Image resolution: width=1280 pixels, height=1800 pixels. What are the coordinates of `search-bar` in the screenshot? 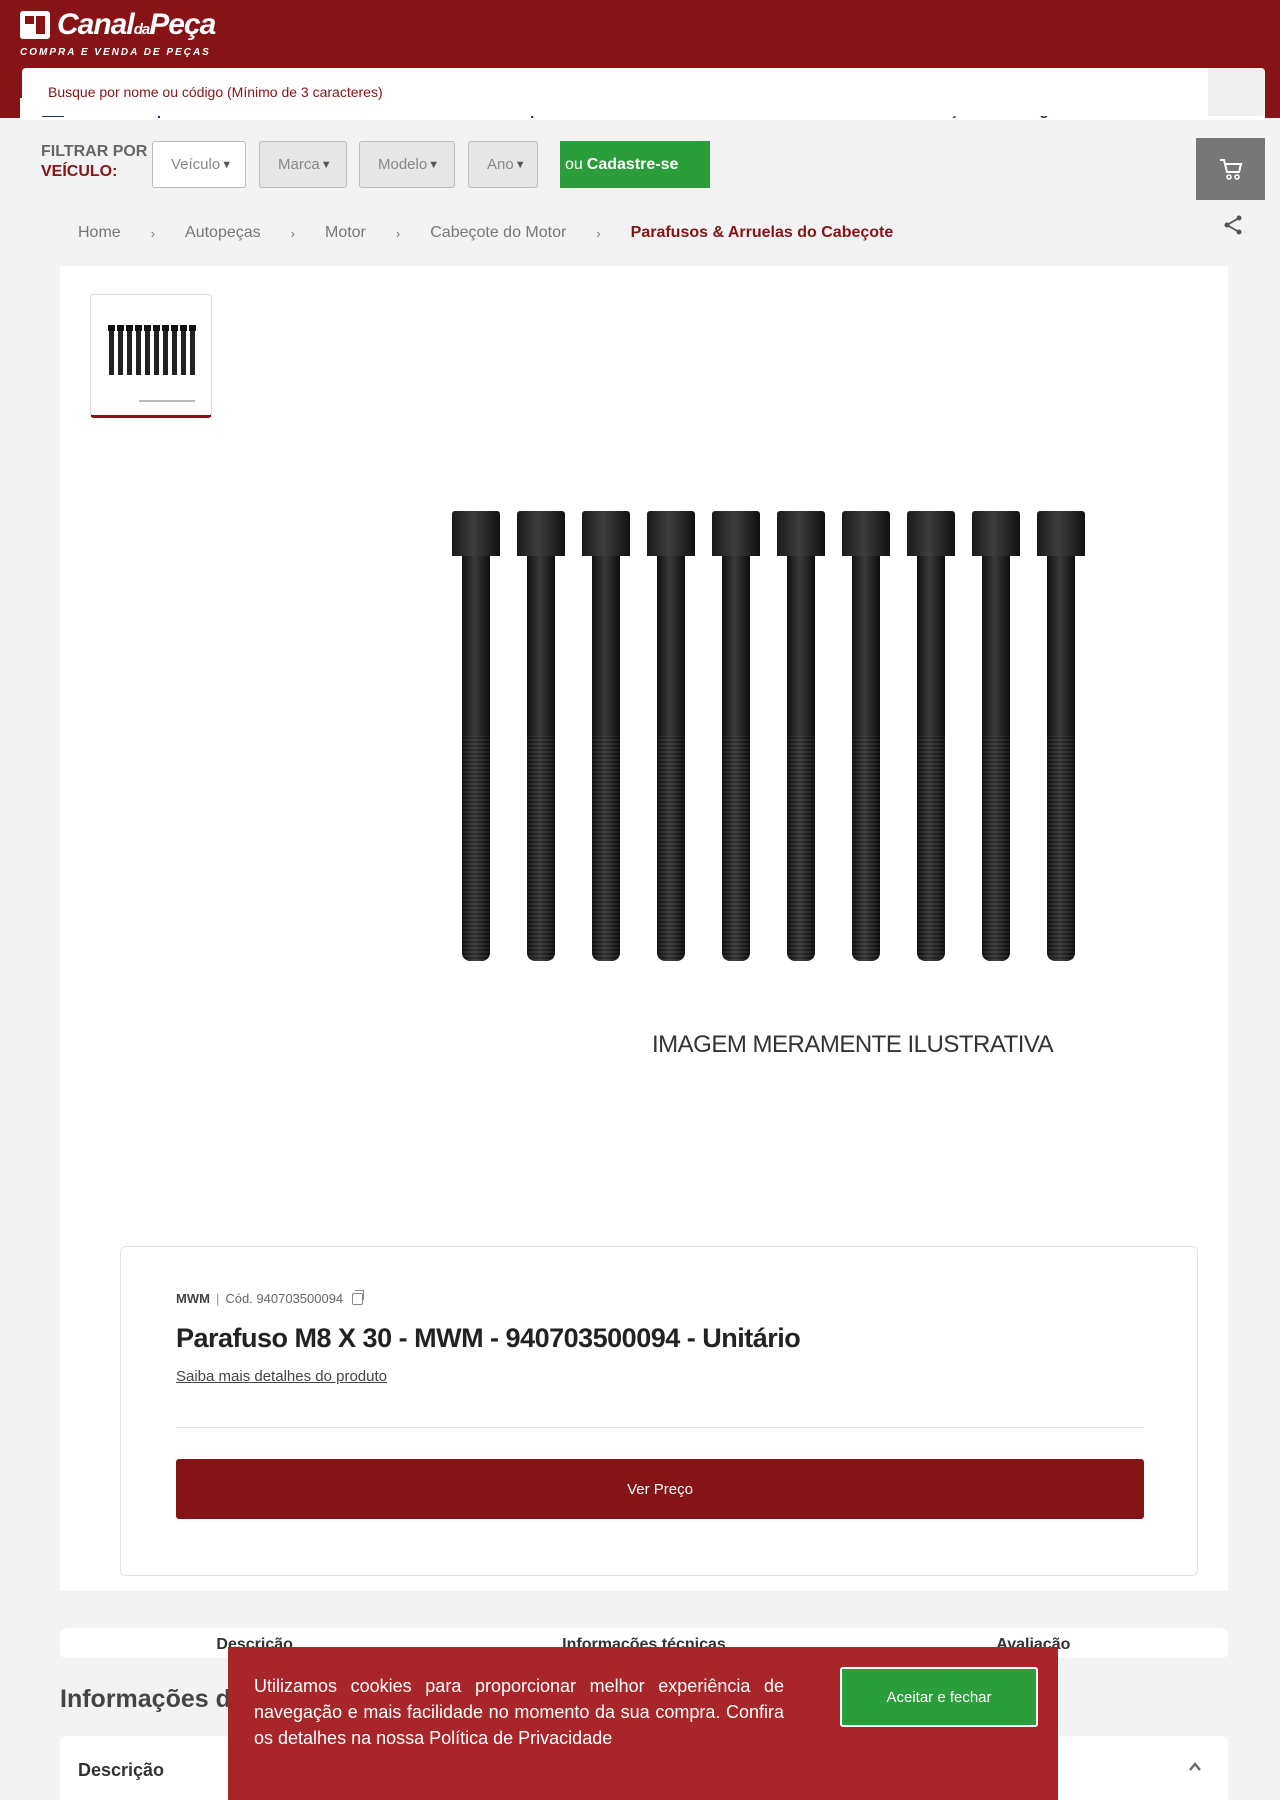 It's located at (643, 92).